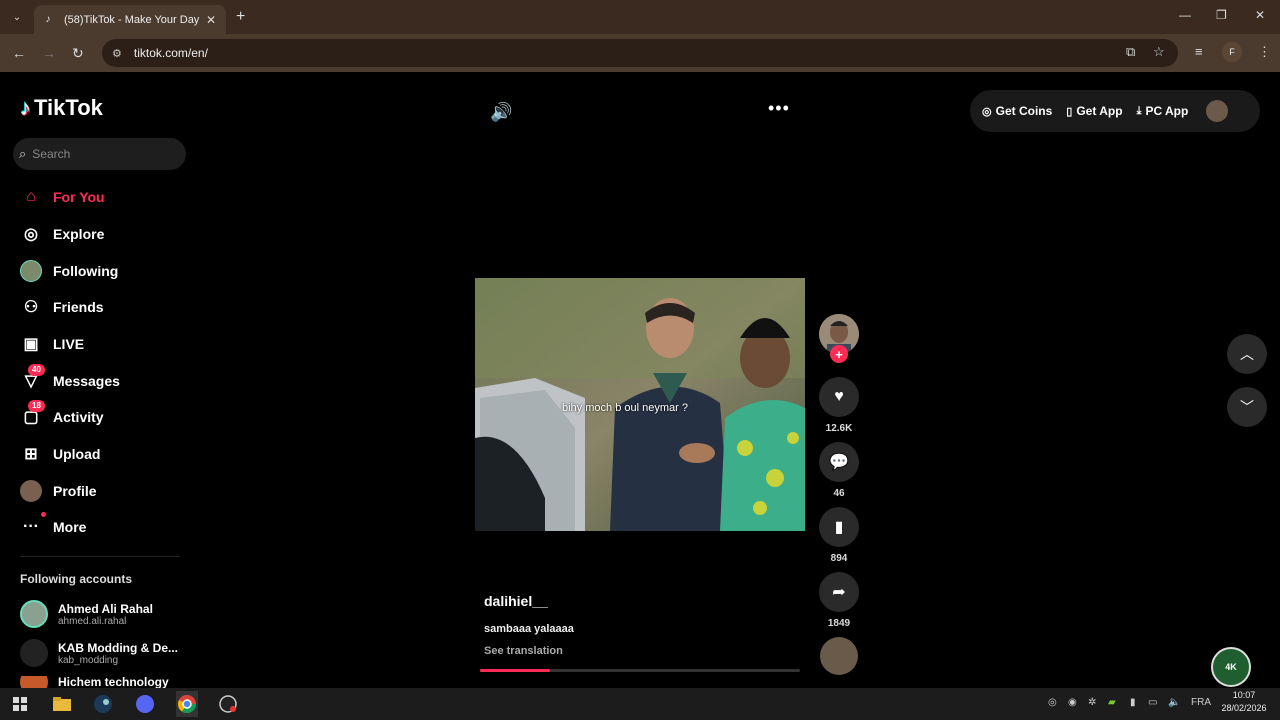 The height and width of the screenshot is (720, 1280). Describe the element at coordinates (1201, 702) in the screenshot. I see `tray-language: FRA` at that location.